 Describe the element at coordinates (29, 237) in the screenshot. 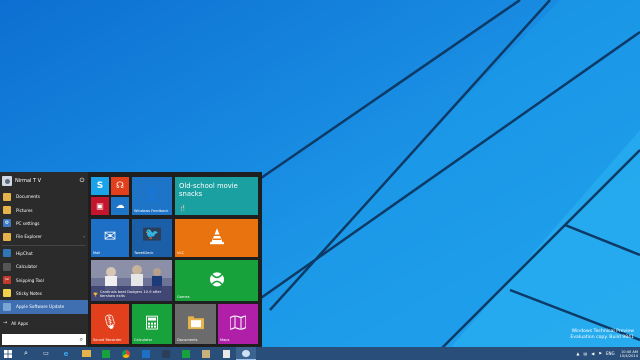

I see `app-label: File Explorer` at that location.